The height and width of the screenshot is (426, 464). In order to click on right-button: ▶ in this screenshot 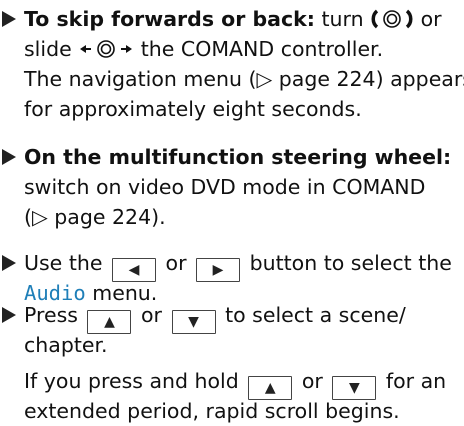, I will do `click(218, 270)`.